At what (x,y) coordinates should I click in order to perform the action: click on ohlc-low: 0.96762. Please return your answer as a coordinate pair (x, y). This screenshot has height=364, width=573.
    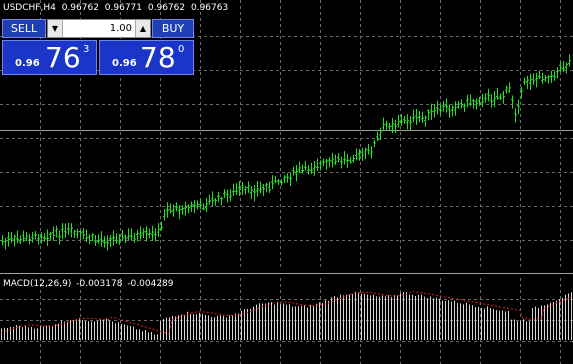
    Looking at the image, I should click on (166, 8).